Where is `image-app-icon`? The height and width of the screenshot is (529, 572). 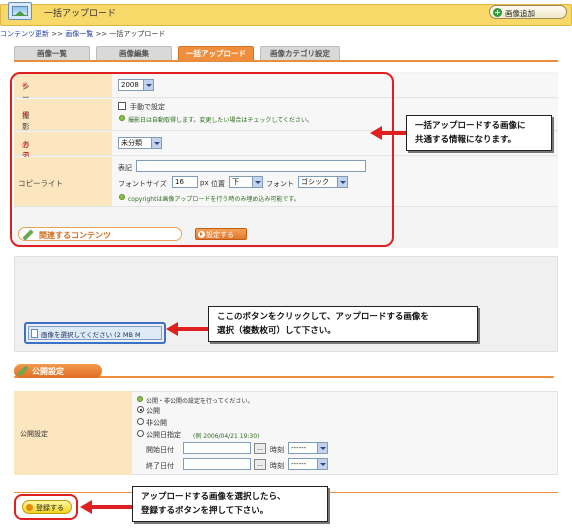 image-app-icon is located at coordinates (20, 11).